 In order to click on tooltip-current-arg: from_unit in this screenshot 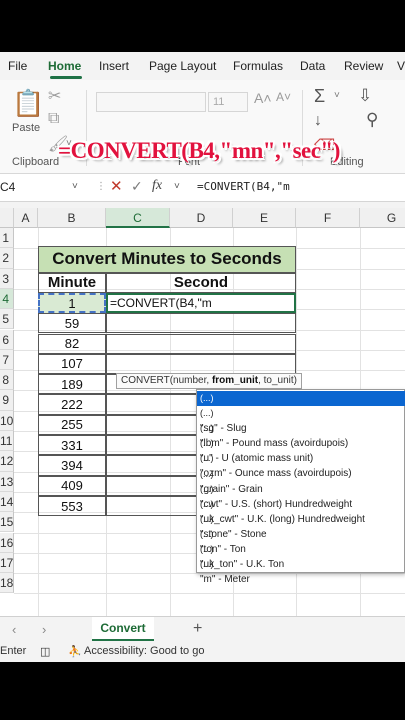, I will do `click(235, 380)`.